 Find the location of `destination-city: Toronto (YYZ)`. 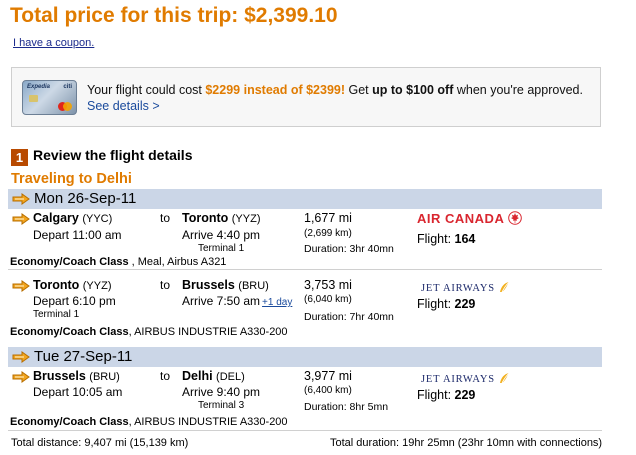

destination-city: Toronto (YYZ) is located at coordinates (221, 218).